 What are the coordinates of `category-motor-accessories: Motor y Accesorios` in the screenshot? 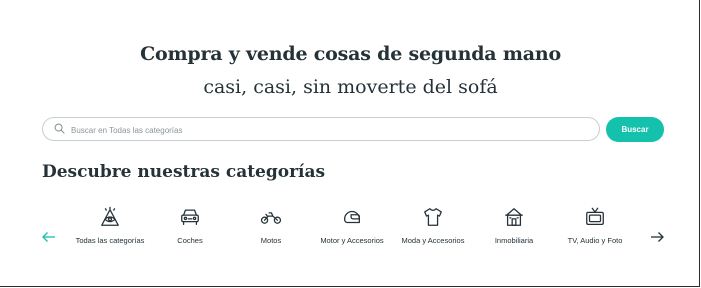 It's located at (352, 226).